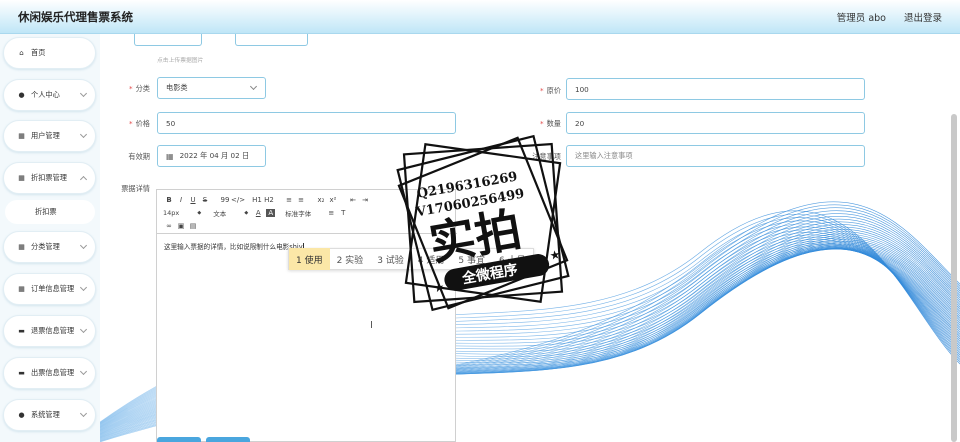 This screenshot has width=960, height=442. What do you see at coordinates (550, 90) in the screenshot?
I see `original-price-label: * 原价` at bounding box center [550, 90].